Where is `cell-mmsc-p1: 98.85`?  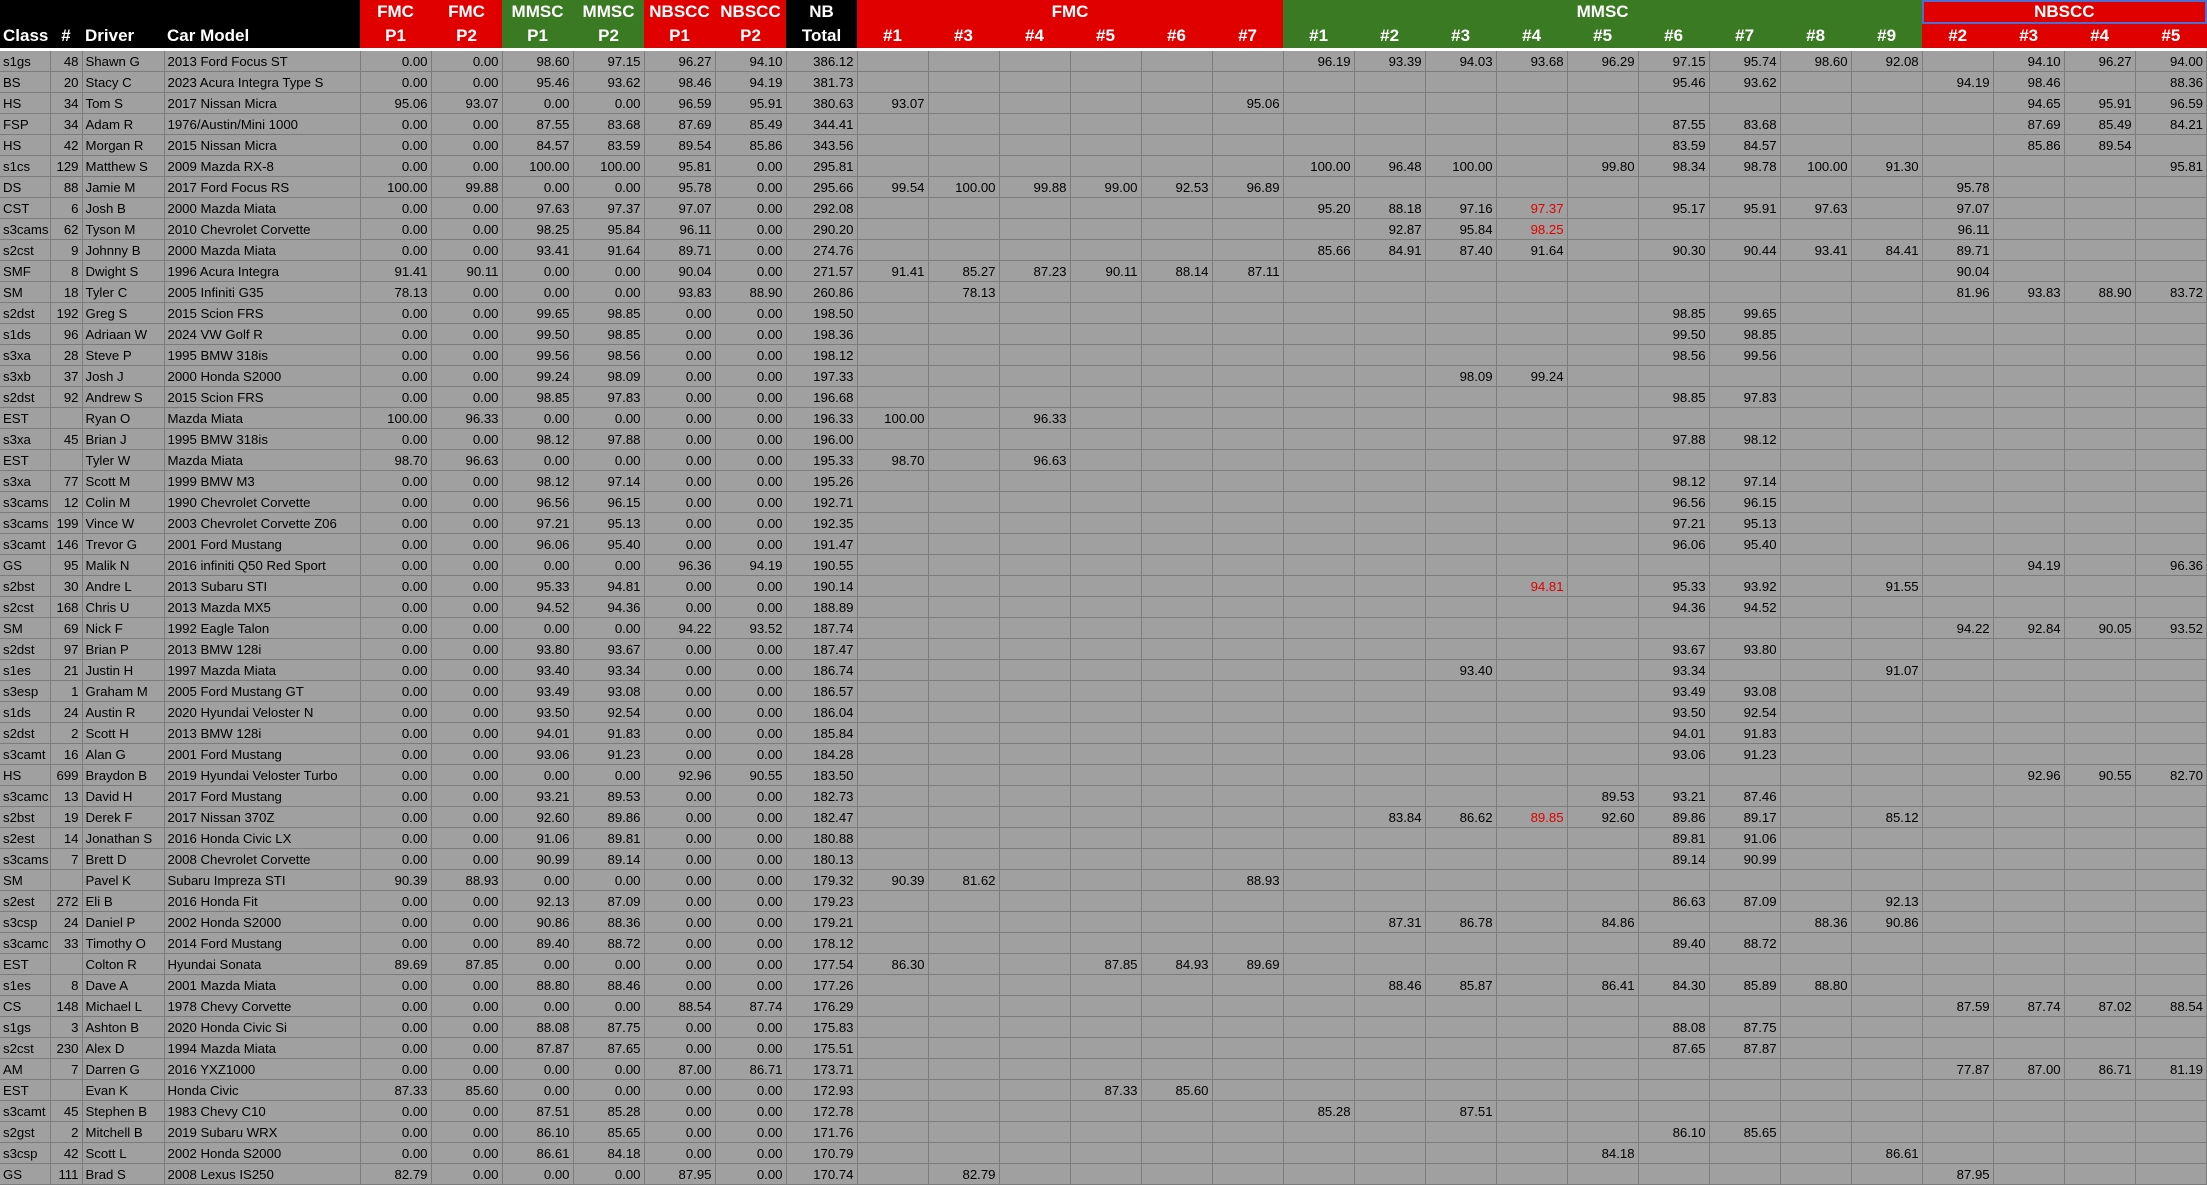
cell-mmsc-p1: 98.85 is located at coordinates (538, 397).